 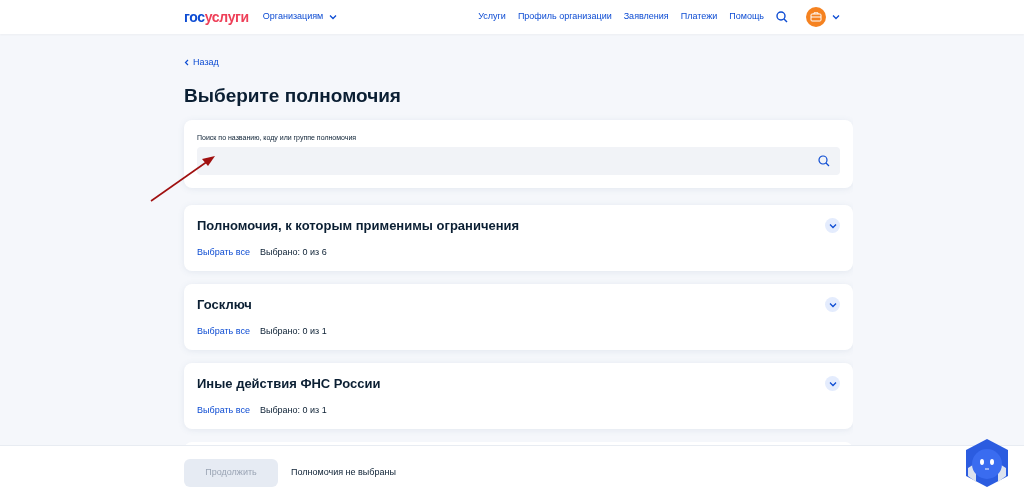 What do you see at coordinates (492, 17) in the screenshot?
I see `nav-link: Услуги` at bounding box center [492, 17].